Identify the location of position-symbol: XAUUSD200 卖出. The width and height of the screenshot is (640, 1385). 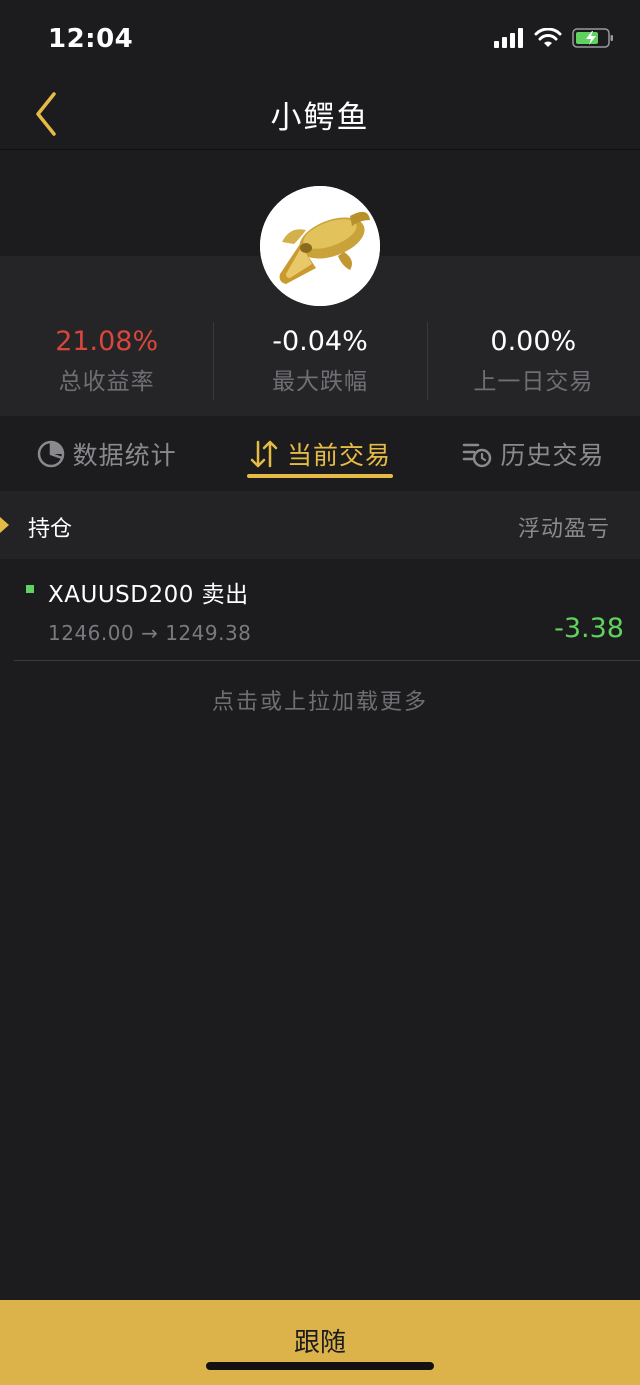
(148, 595).